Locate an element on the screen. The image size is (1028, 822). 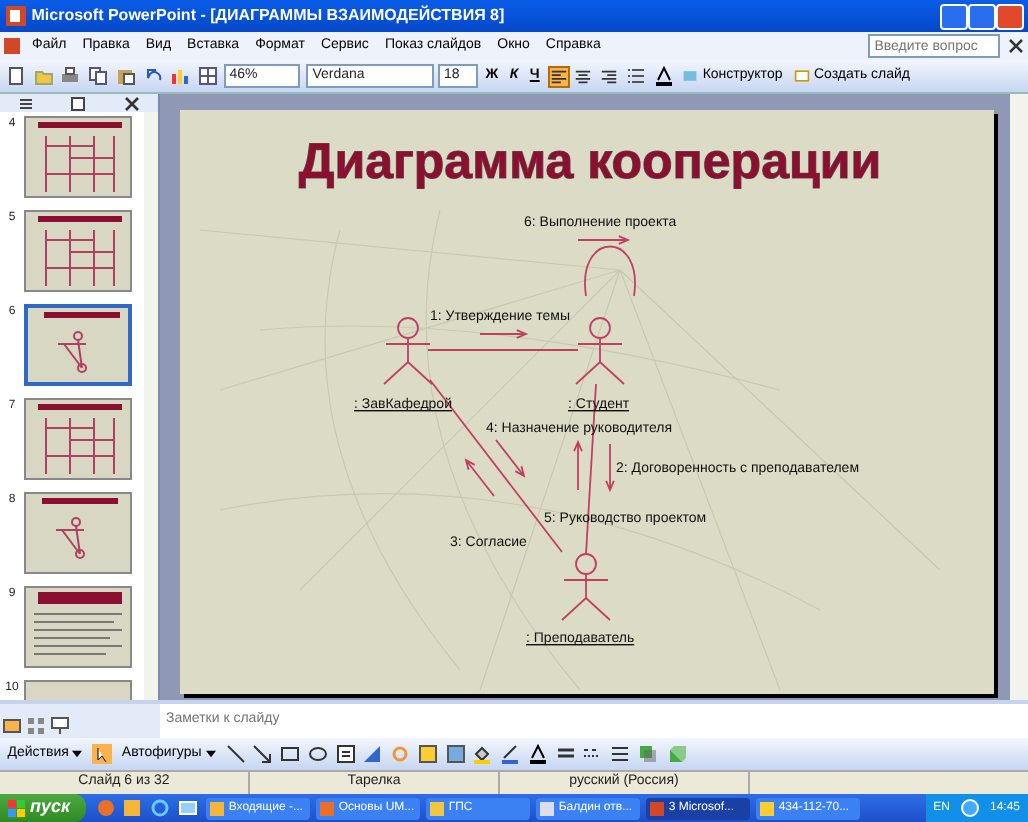
windows-logo-icon is located at coordinates (17, 808).